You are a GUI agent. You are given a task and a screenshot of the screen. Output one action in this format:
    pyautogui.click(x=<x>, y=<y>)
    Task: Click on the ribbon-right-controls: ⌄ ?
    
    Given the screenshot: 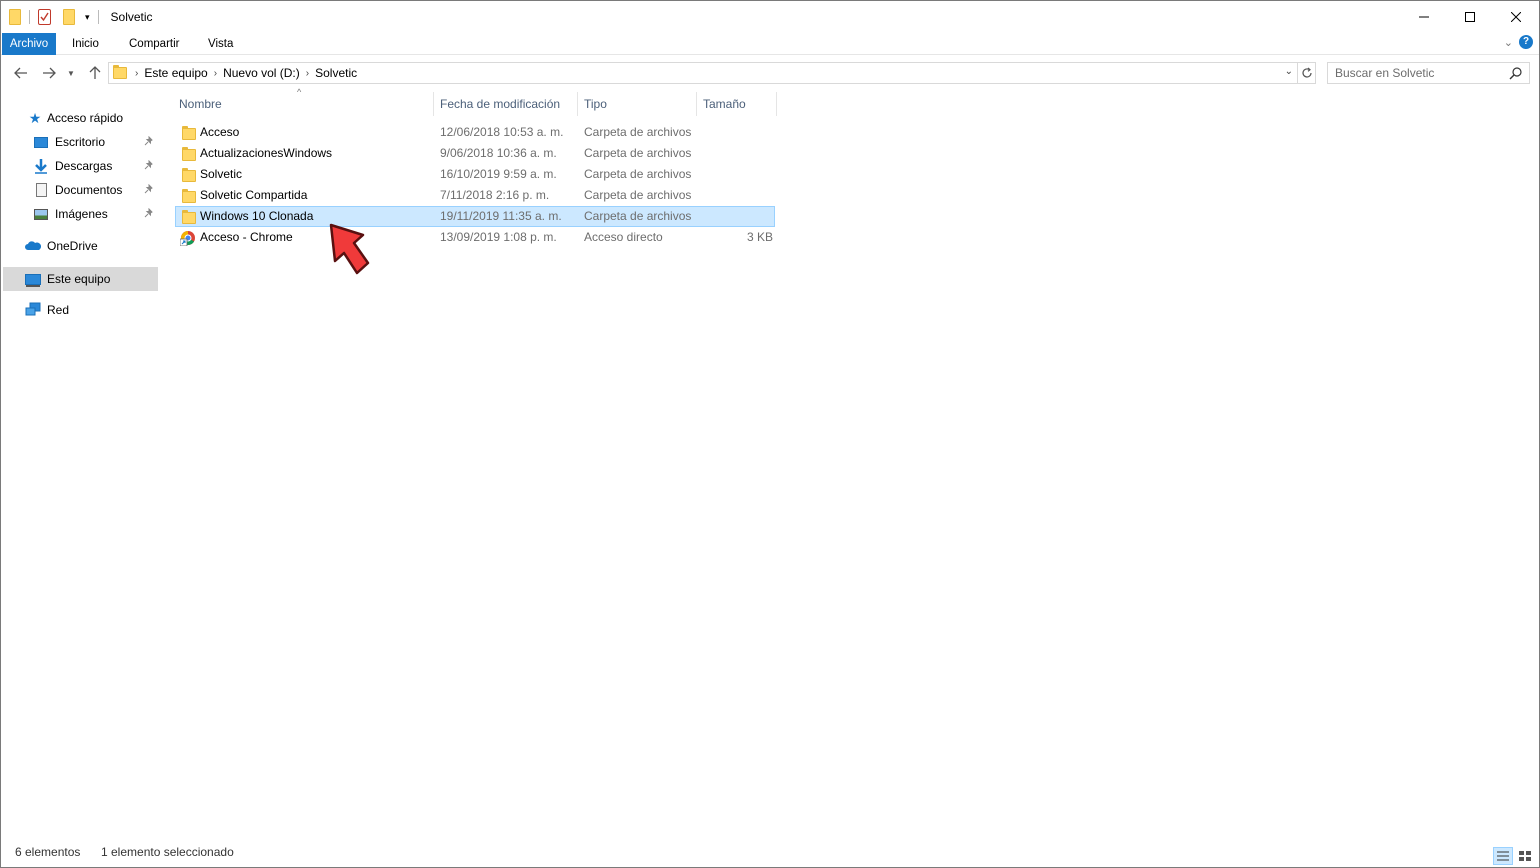 What is the action you would take?
    pyautogui.click(x=1518, y=42)
    